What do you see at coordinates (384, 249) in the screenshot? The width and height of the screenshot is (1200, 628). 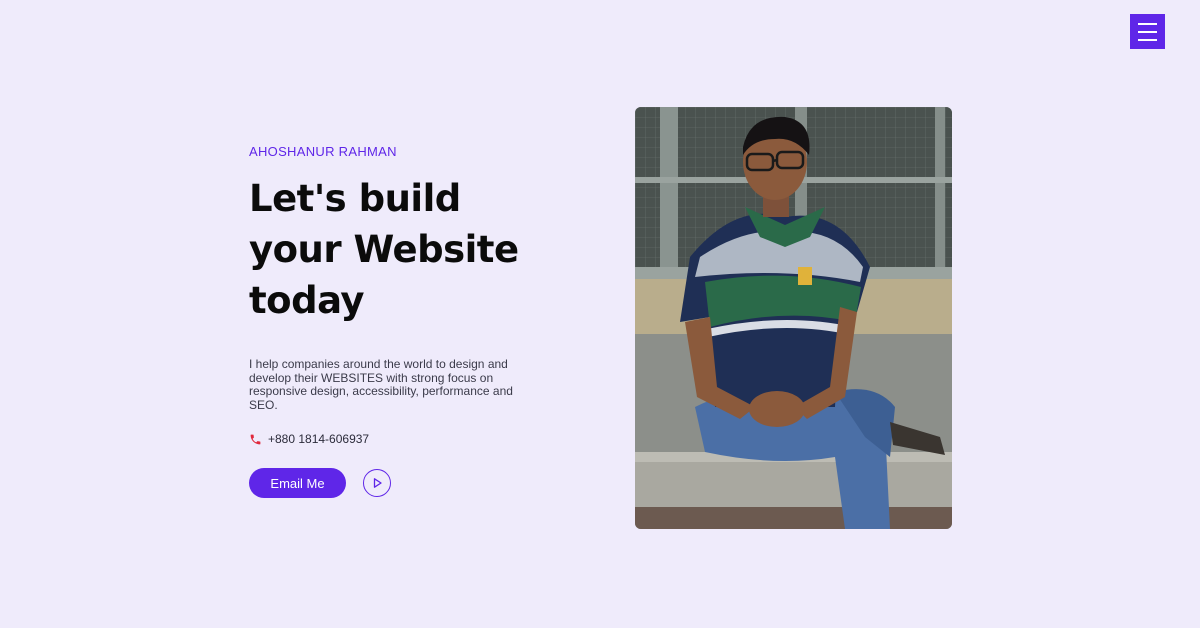 I see `headline-line: your Website` at bounding box center [384, 249].